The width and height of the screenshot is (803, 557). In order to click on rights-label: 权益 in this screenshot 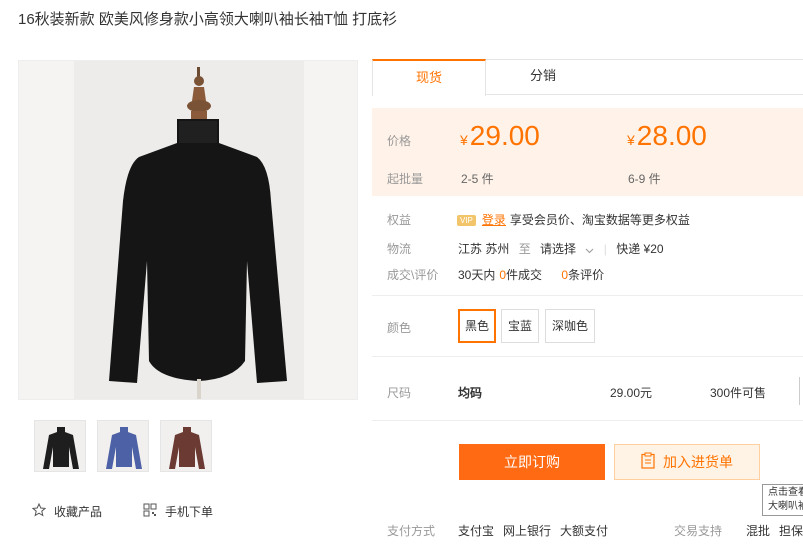, I will do `click(399, 220)`.